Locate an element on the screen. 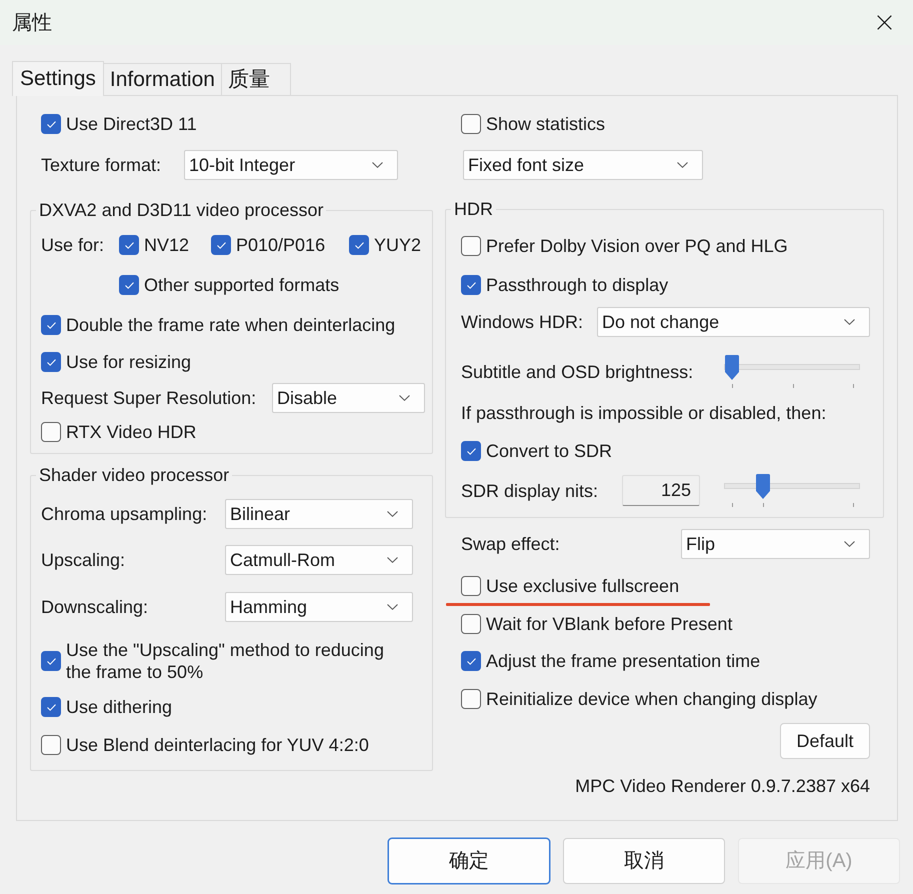 The width and height of the screenshot is (913, 894). checkbox-label: Use the "Upscaling" method to reducing the frame to 50% is located at coordinates (225, 661).